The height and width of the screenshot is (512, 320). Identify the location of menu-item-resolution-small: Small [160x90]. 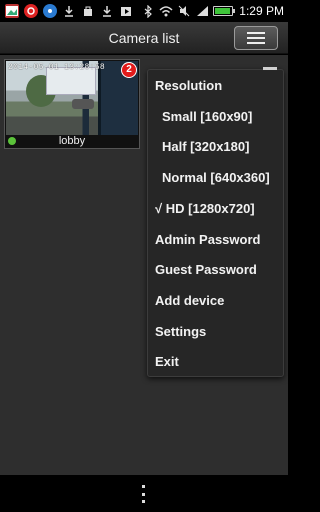
(215, 117).